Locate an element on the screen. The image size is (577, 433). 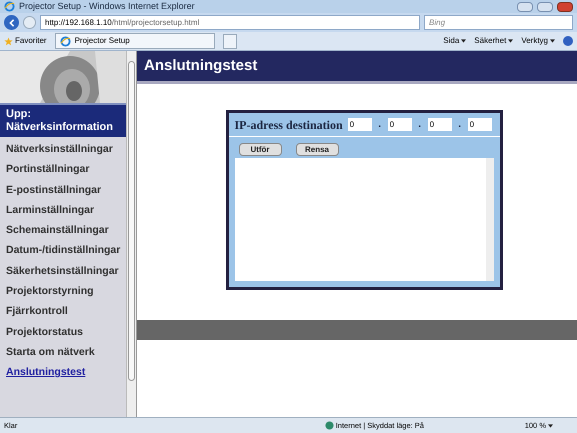
sidebar-link: Schemainställningar is located at coordinates (63, 230).